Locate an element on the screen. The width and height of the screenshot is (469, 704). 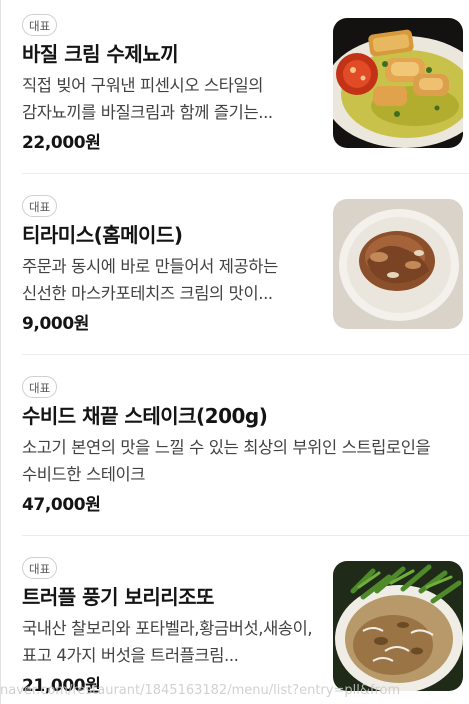
risotto-dish-photo is located at coordinates (398, 626).